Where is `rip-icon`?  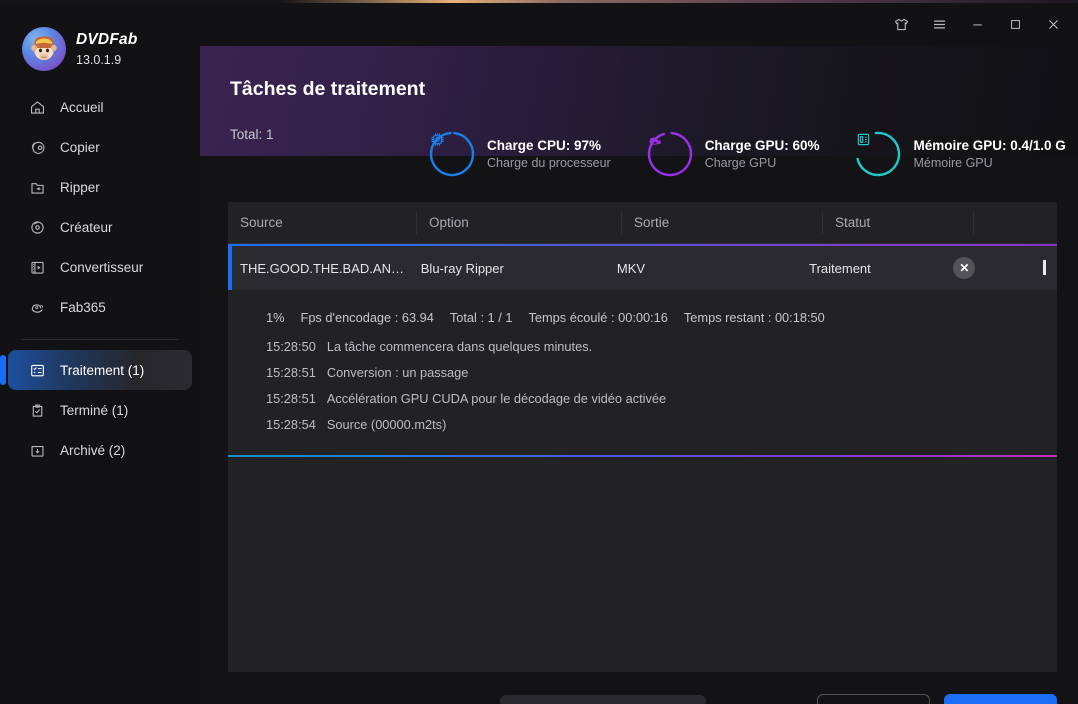
rip-icon is located at coordinates (37, 187).